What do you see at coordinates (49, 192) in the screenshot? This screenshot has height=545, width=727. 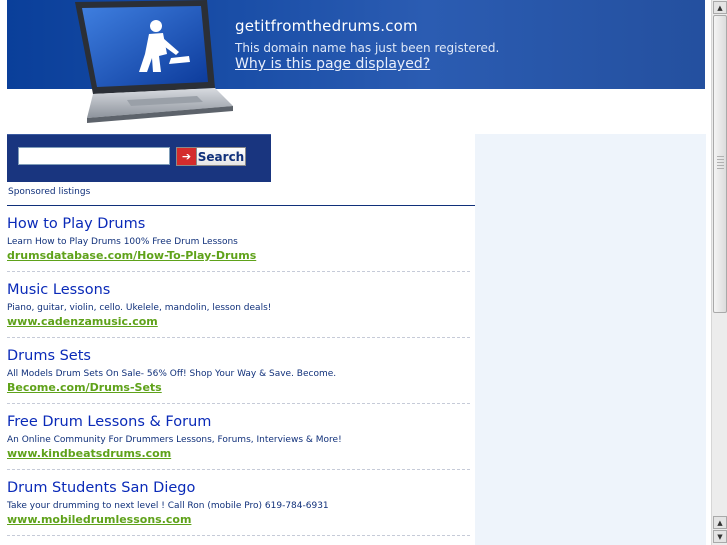 I see `sponsored-listings-label: Sponsored listings` at bounding box center [49, 192].